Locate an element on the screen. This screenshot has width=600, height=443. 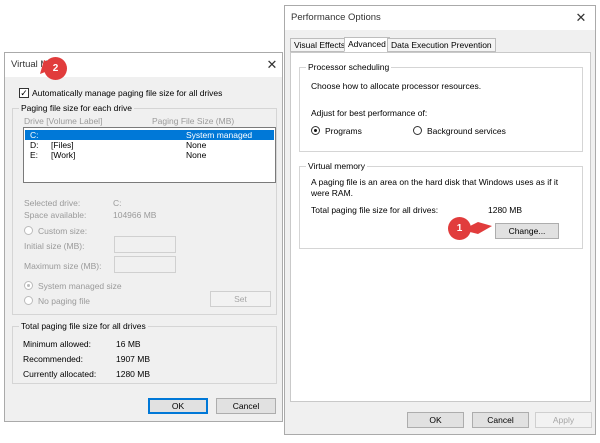
annotation-badge-1: 1 is located at coordinates (459, 228).